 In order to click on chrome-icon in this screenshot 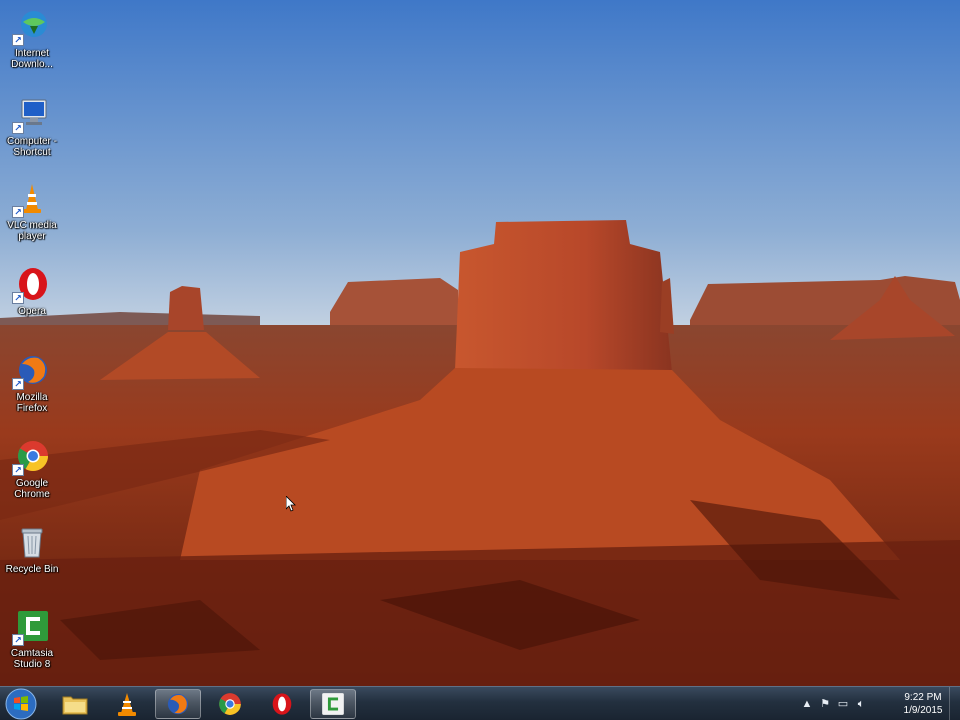, I will do `click(230, 704)`.